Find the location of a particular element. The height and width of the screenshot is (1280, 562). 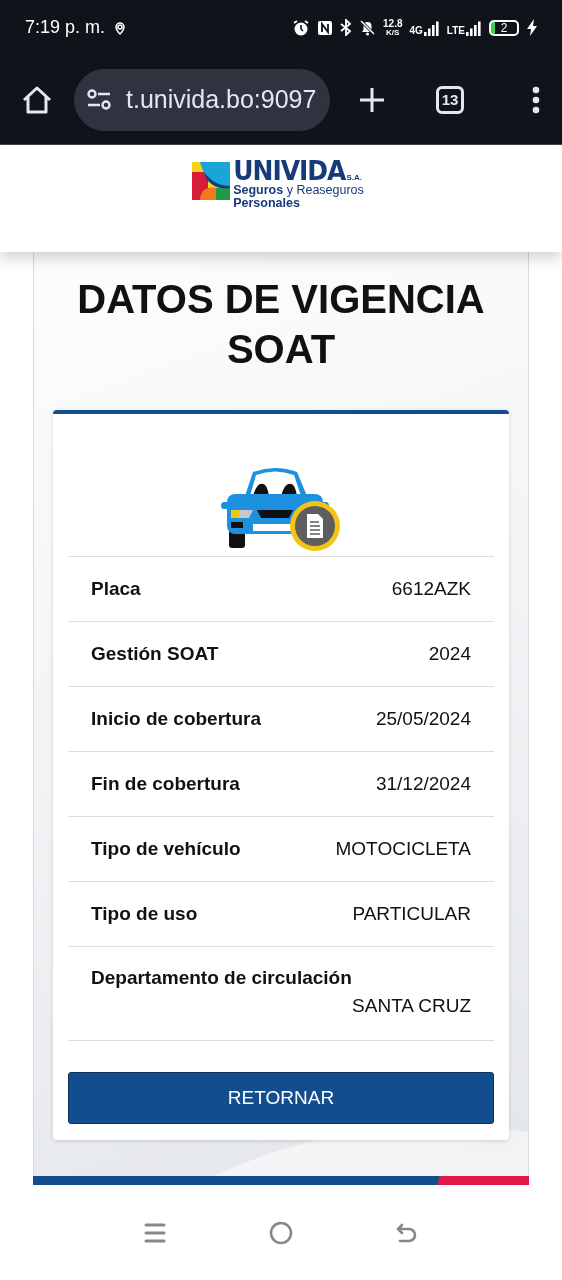

tagline: Personales is located at coordinates (266, 203).